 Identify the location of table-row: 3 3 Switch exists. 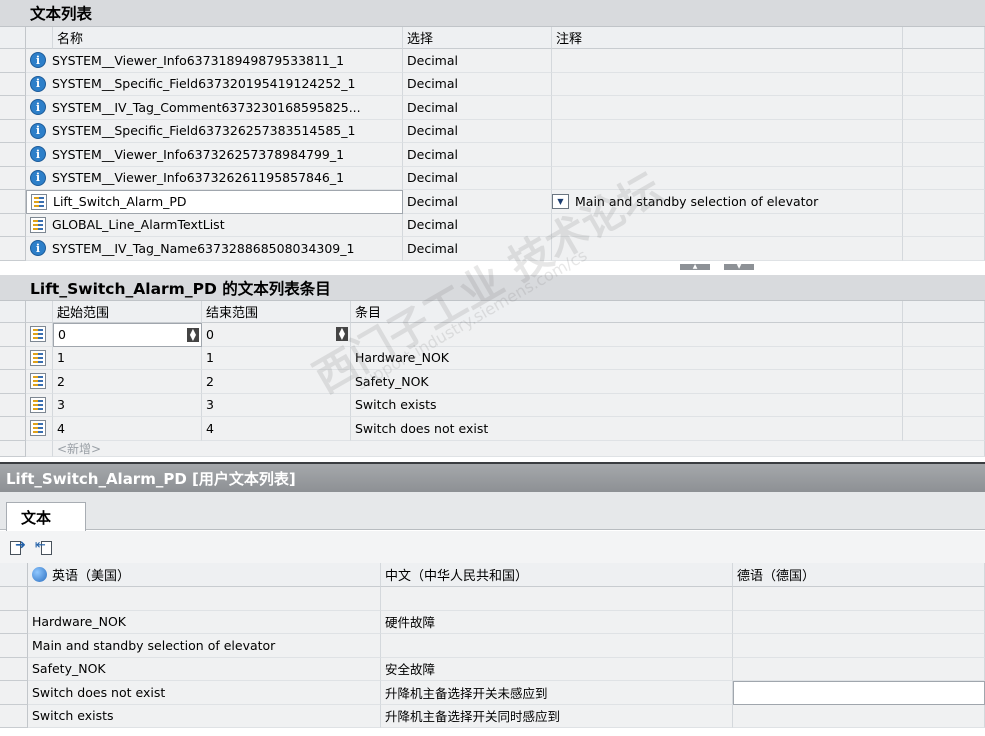
(492, 405).